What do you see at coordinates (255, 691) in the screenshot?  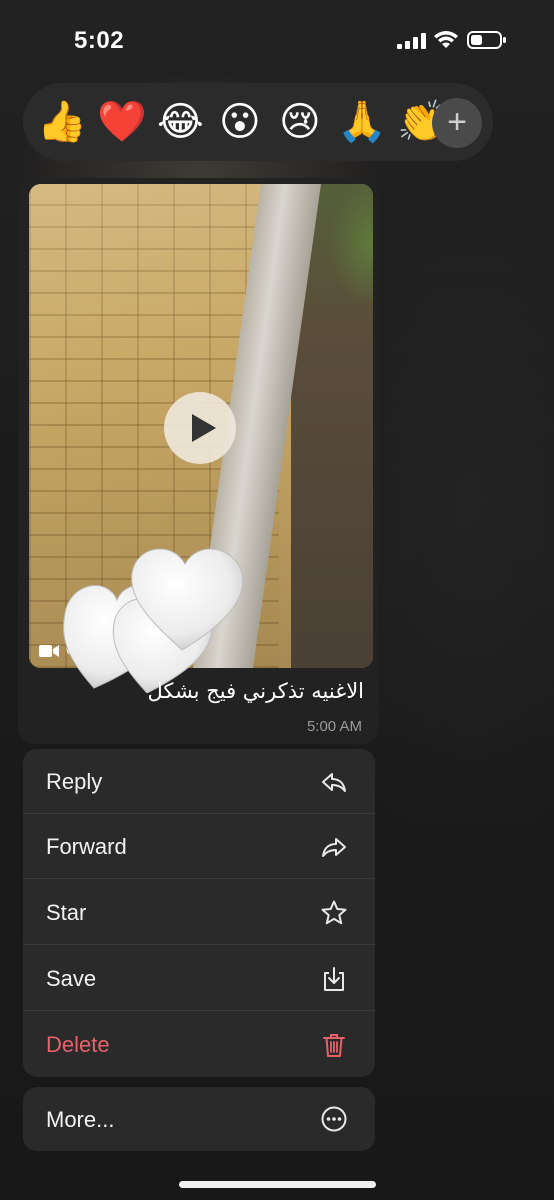 I see `message-caption: الاغنيه تذكرني فيج بشكل` at bounding box center [255, 691].